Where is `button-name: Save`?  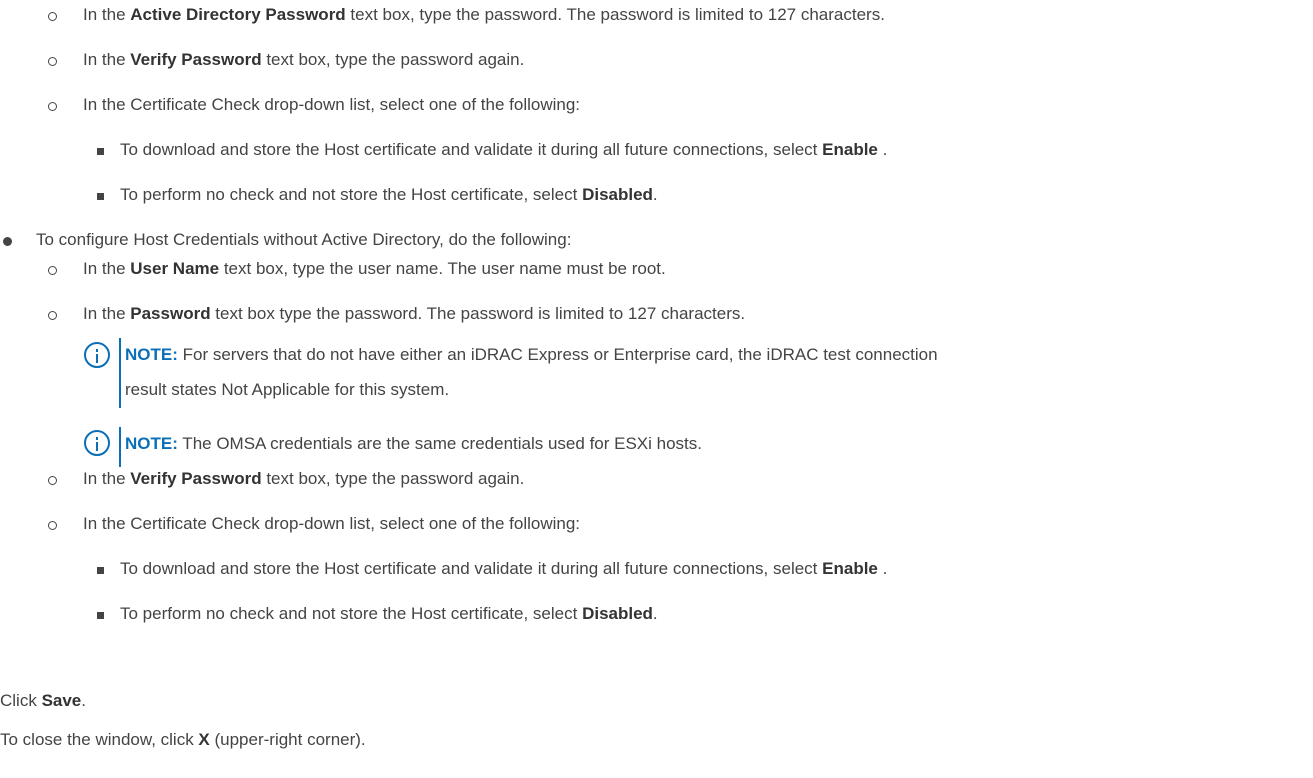
button-name: Save is located at coordinates (61, 700).